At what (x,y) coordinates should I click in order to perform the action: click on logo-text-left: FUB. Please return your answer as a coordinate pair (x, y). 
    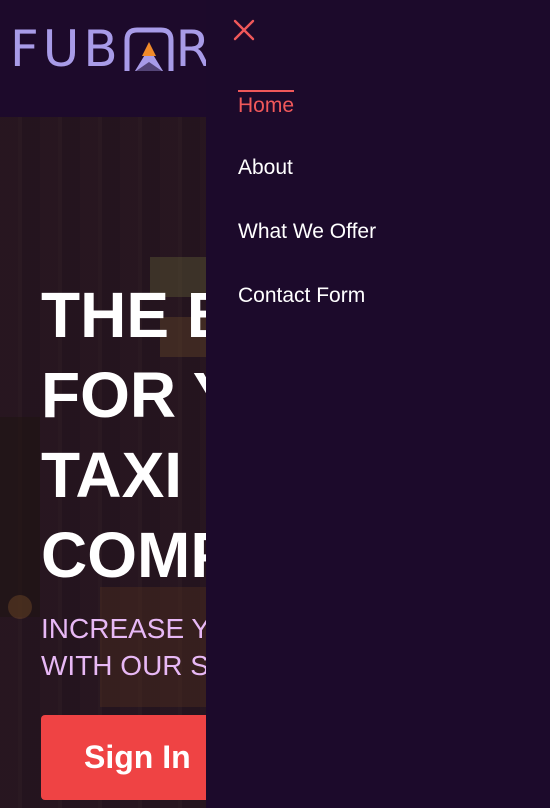
    Looking at the image, I should click on (66, 49).